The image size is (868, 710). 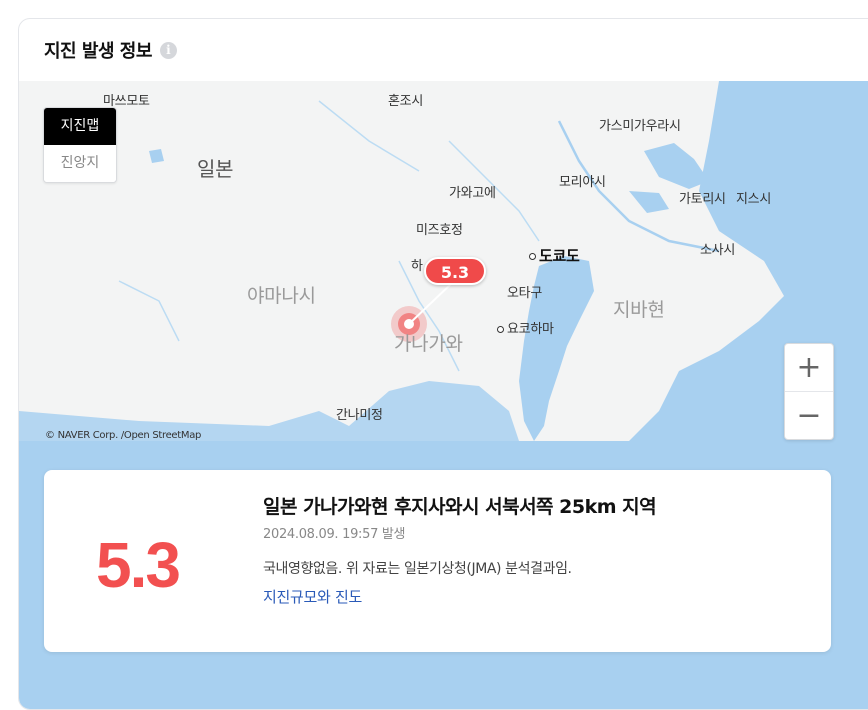 I want to click on map-label-honjo: 혼조시, so click(x=405, y=101).